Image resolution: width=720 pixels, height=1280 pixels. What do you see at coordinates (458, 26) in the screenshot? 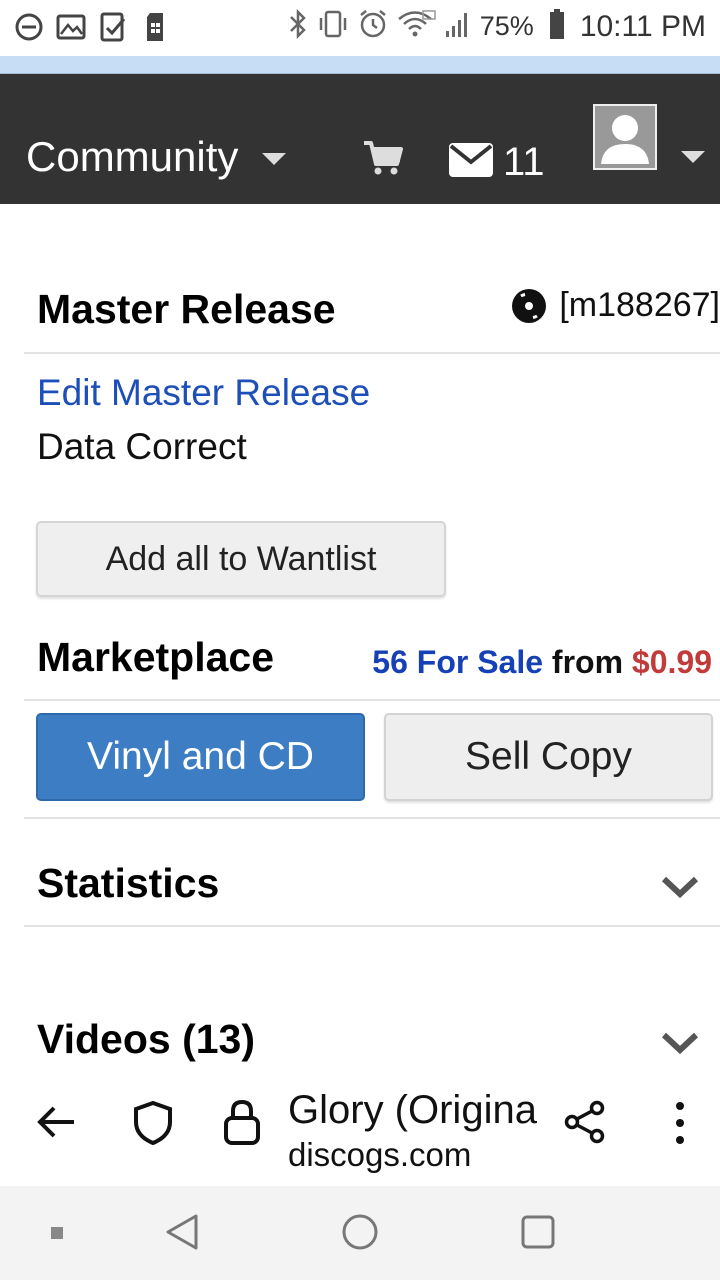
I see `signal-icon` at bounding box center [458, 26].